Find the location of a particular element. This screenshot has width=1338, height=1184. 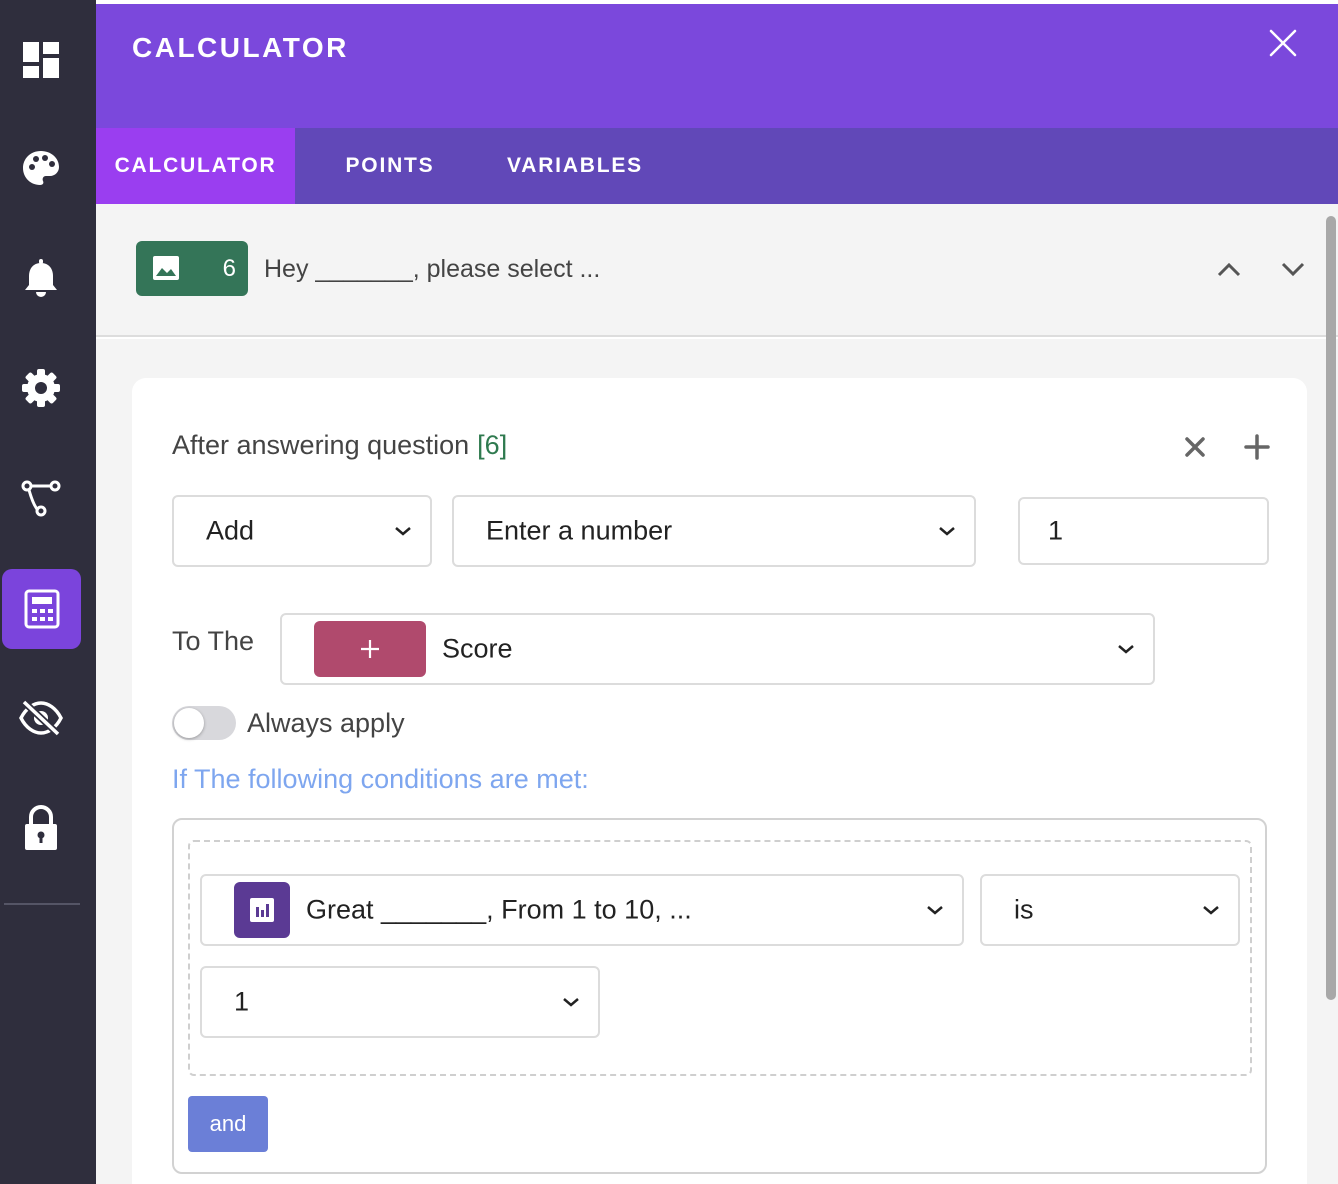

chevron-up-icon is located at coordinates (1229, 269).